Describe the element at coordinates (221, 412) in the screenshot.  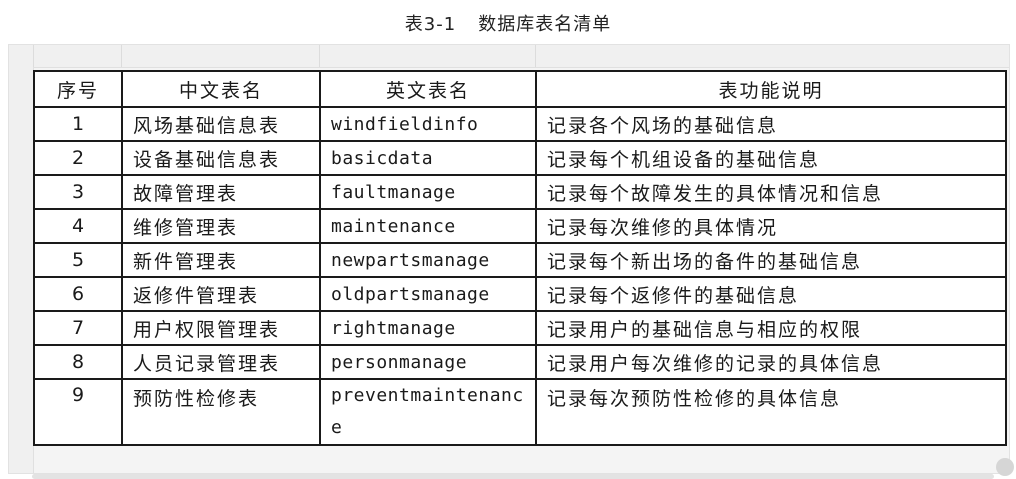
I see `cell-chinese-name: 预防性检修表` at that location.